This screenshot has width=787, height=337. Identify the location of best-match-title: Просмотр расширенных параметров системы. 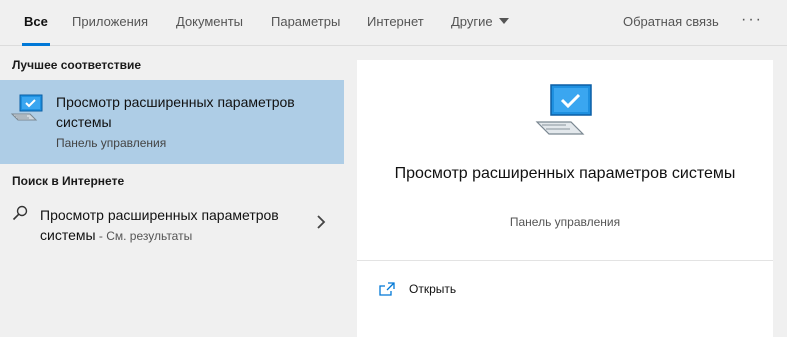
(175, 112).